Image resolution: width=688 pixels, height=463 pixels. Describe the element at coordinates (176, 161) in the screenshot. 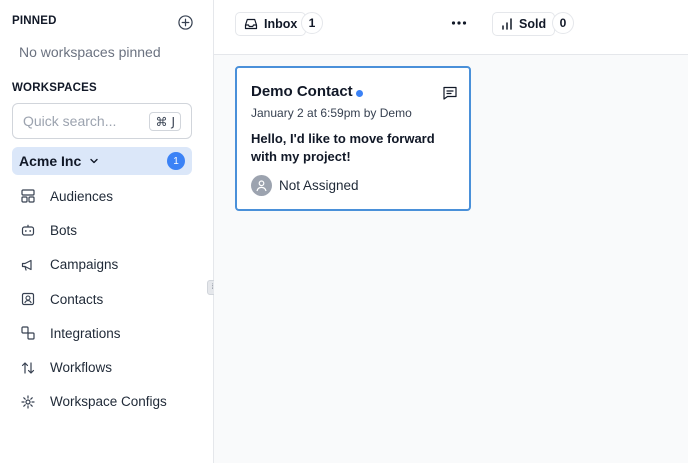

I see `workspace-notification-badge: 1` at that location.